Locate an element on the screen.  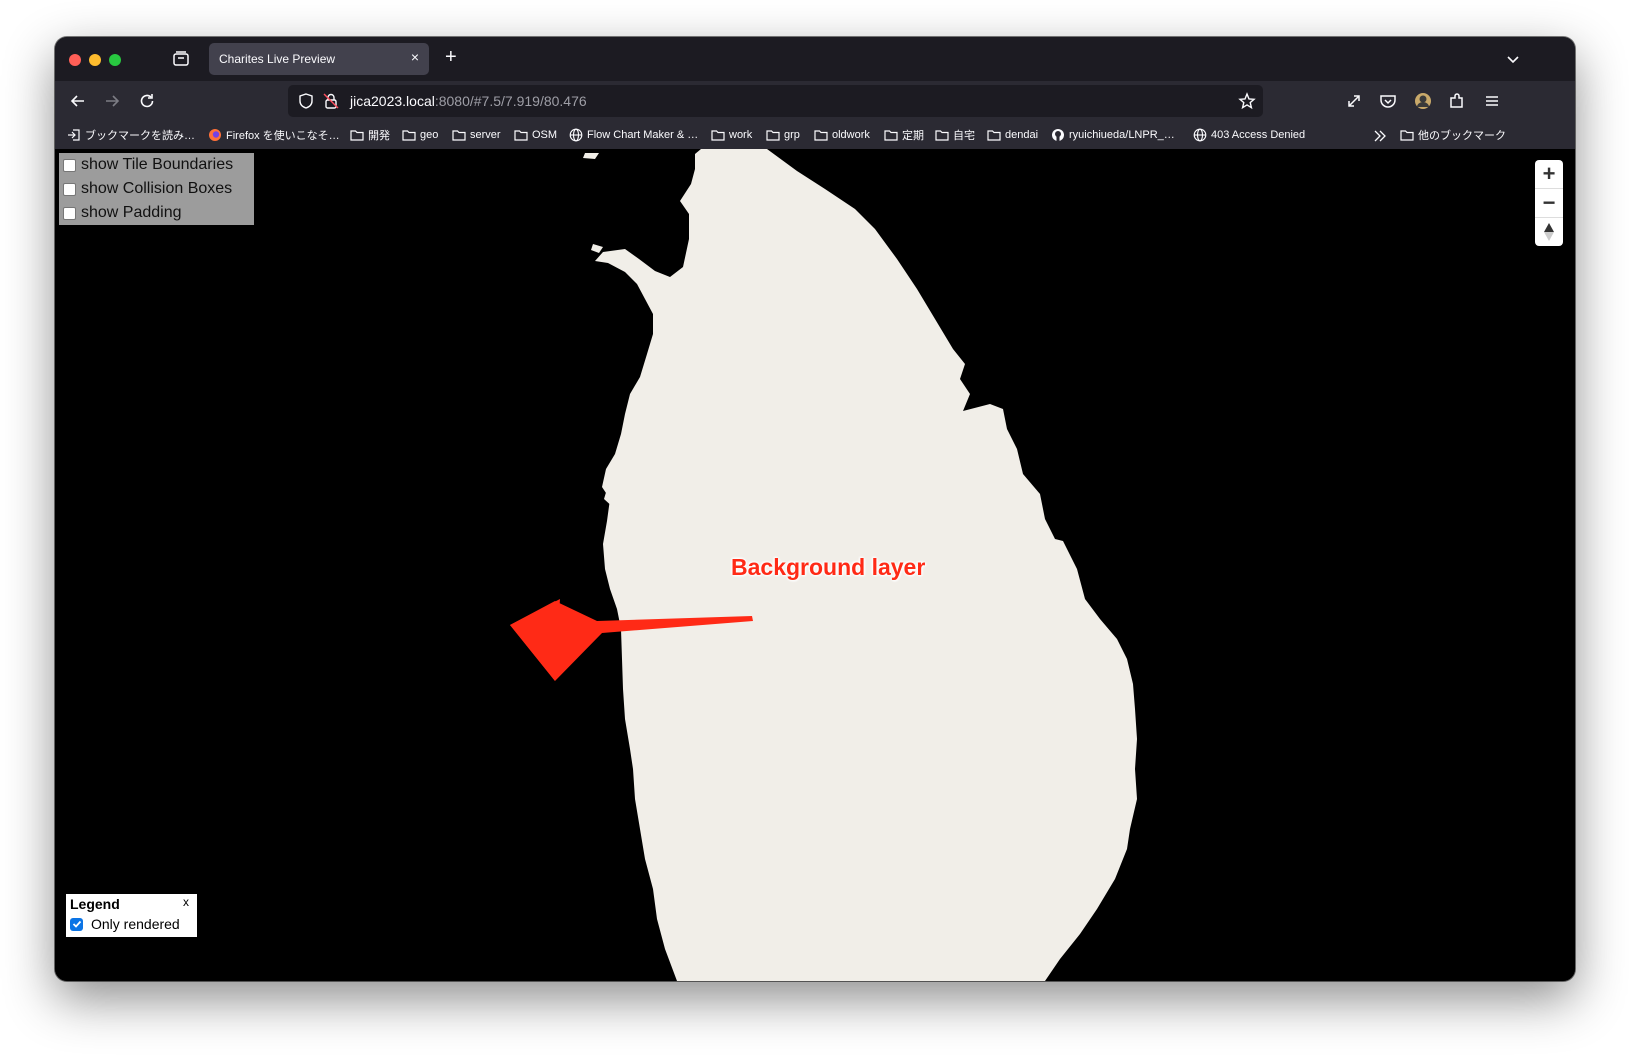
url-text: jica2023.local:8080/#7.5/7.919/80.476 is located at coordinates (468, 101).